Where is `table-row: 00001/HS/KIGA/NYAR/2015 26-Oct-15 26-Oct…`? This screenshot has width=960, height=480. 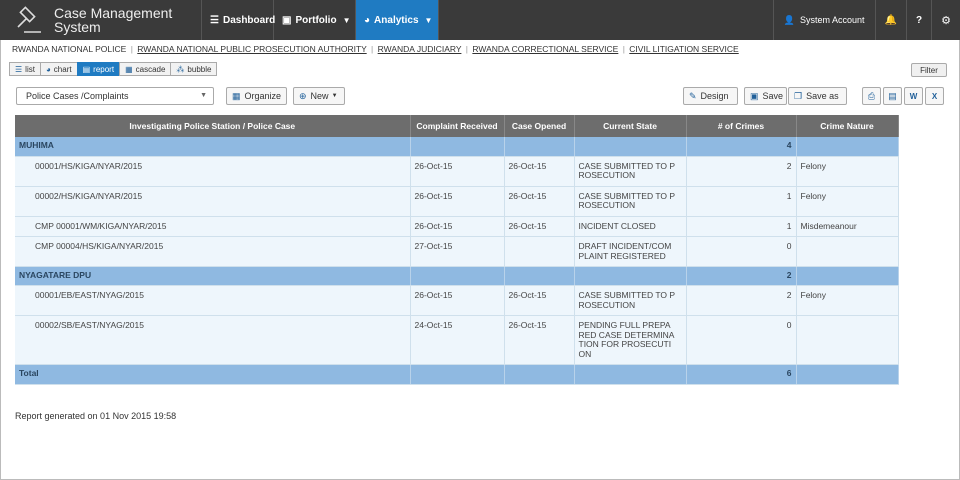
table-row: 00001/HS/KIGA/NYAR/2015 26-Oct-15 26-Oct… is located at coordinates (457, 171).